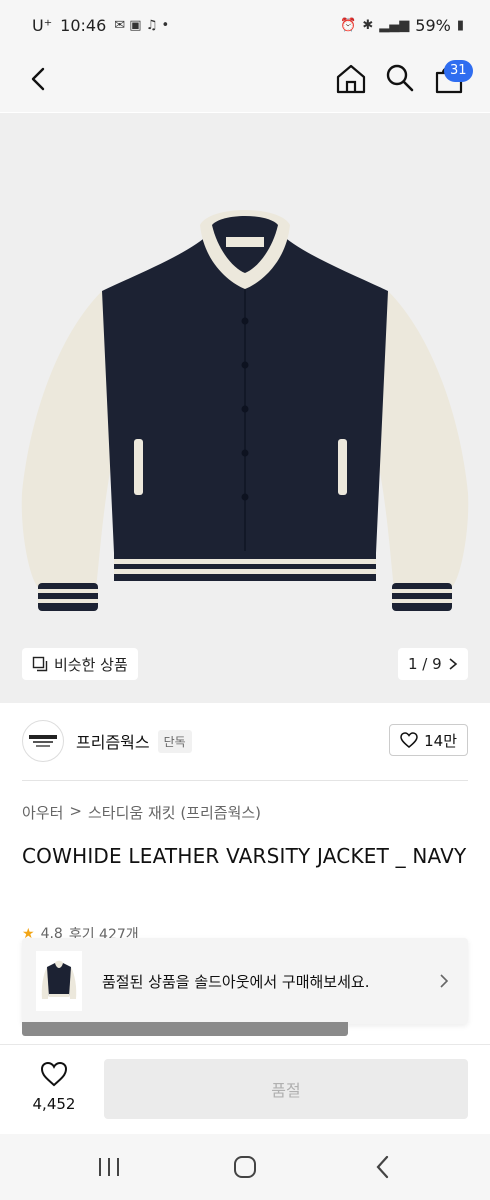  What do you see at coordinates (185, 1029) in the screenshot?
I see `partial-content-strip` at bounding box center [185, 1029].